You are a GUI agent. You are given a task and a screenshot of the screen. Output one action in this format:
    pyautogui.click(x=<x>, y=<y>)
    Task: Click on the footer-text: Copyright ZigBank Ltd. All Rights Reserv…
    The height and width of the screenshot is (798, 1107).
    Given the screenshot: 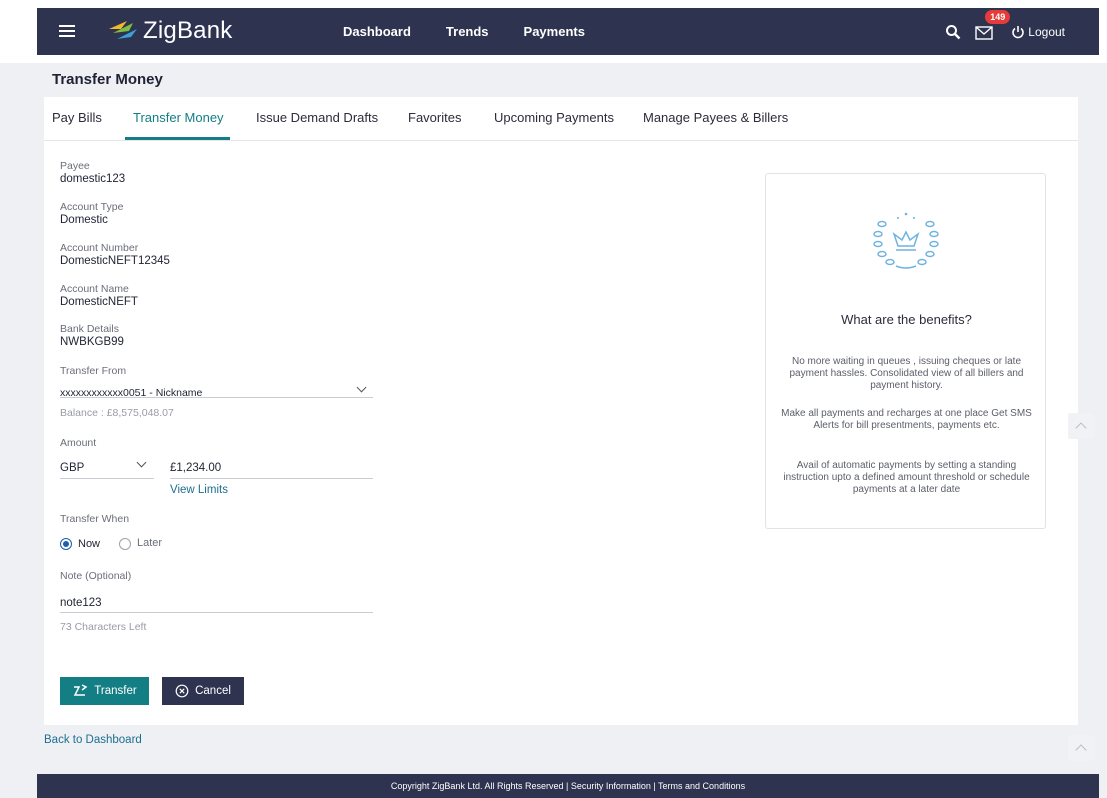 What is the action you would take?
    pyautogui.click(x=568, y=786)
    